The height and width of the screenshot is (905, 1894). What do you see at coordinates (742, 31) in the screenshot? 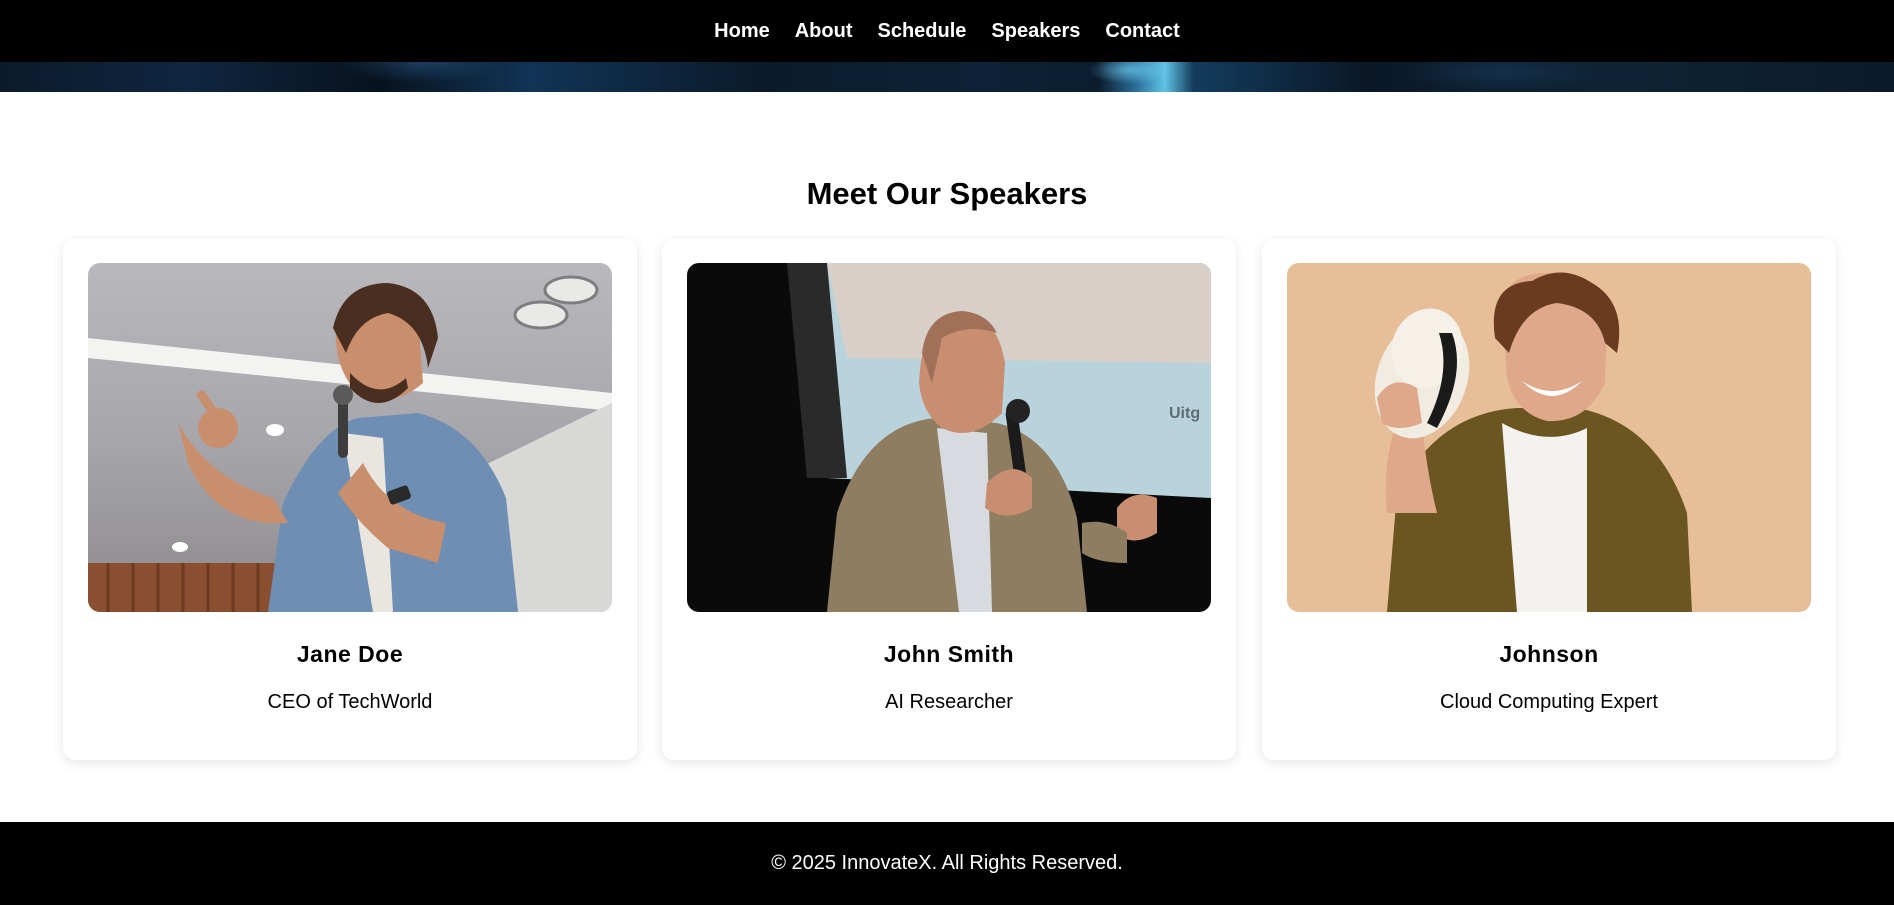
I see `nav-link-home: Home` at bounding box center [742, 31].